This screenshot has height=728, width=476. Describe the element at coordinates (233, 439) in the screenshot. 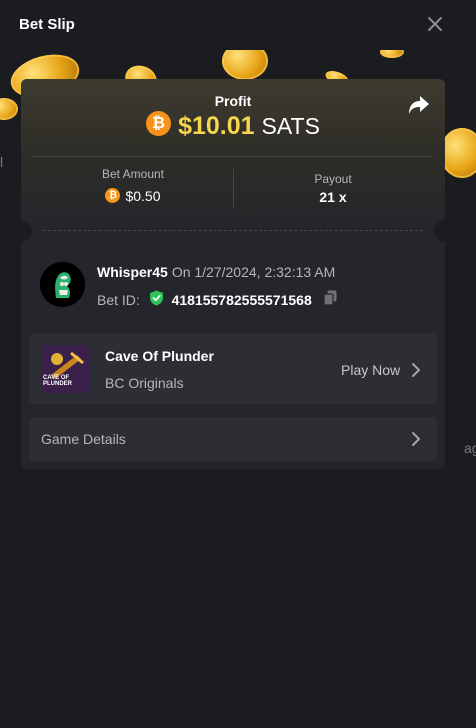

I see `game-details-row: Game Details` at that location.